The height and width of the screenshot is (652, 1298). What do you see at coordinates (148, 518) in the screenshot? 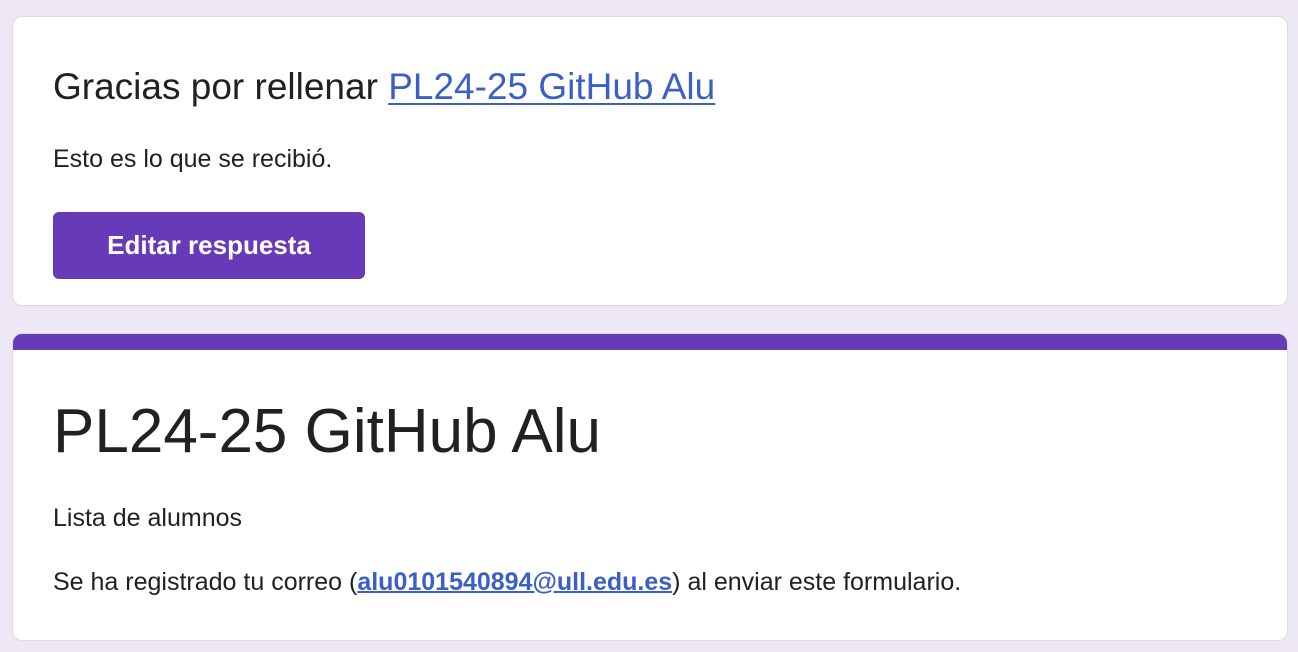
I see `form-description: Lista de alumnos` at bounding box center [148, 518].